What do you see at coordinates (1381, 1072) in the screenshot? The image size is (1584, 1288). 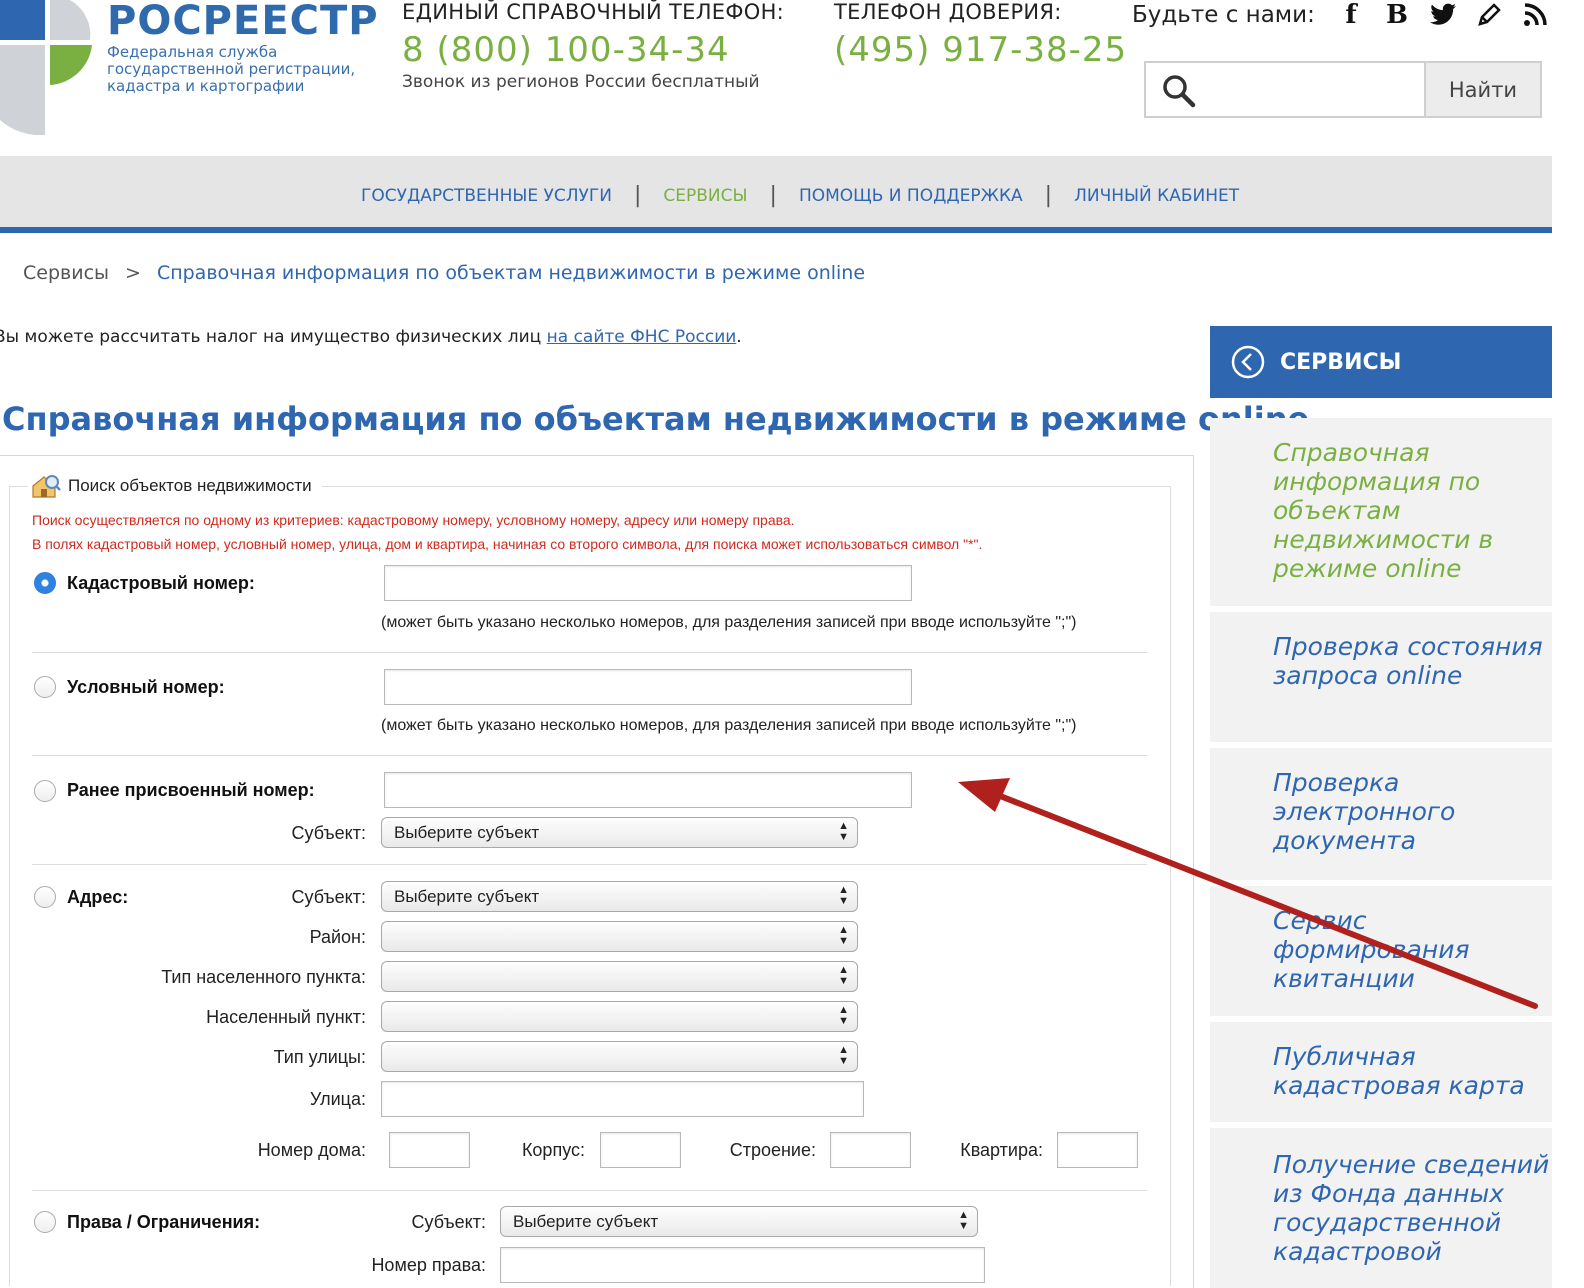 I see `sidebar-item-cadastral-map: Публичная кадастровая карта` at bounding box center [1381, 1072].